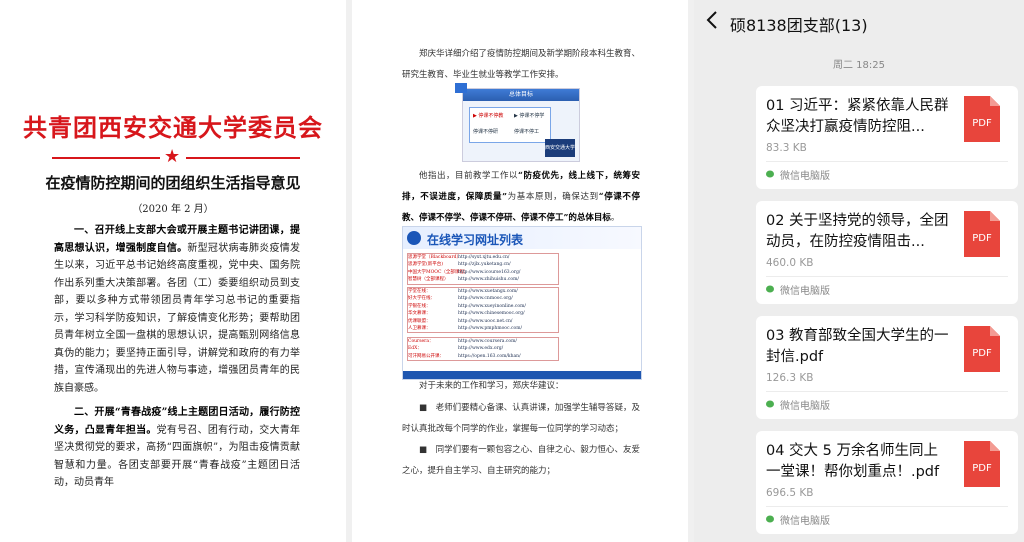  I want to click on slide-item: ▶ 停课不停学, so click(529, 116).